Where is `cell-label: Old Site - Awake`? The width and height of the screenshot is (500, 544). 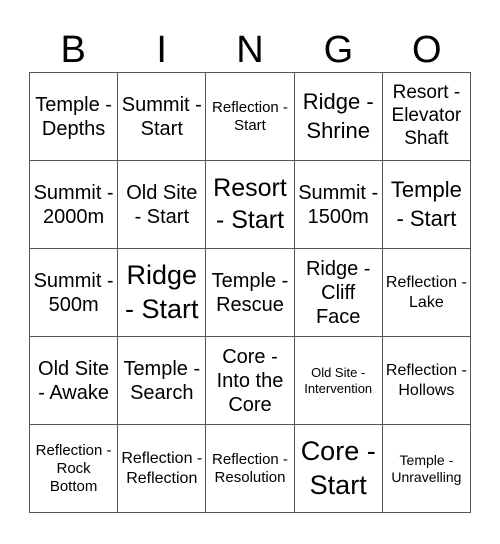 cell-label: Old Site - Awake is located at coordinates (74, 380).